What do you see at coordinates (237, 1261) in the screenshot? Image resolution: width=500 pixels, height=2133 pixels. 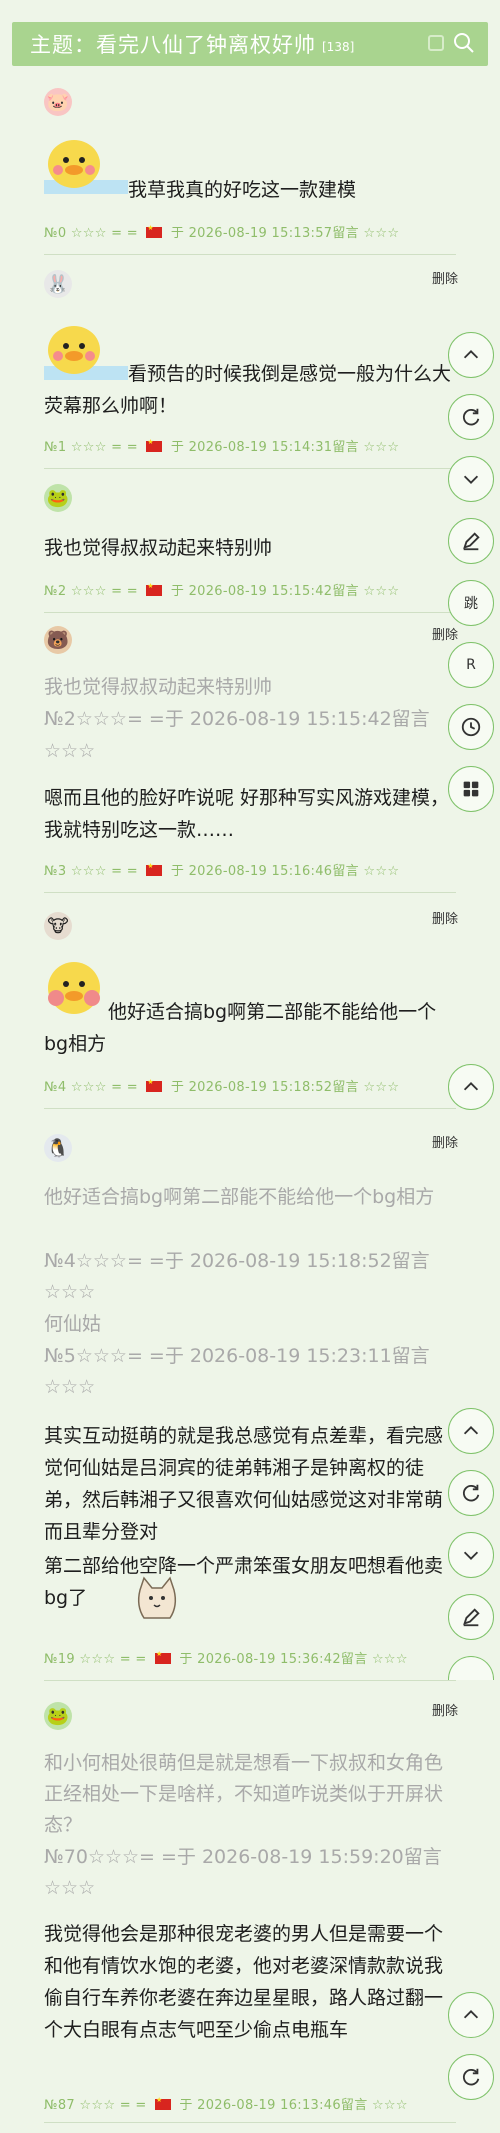 I see `quoted-meta: №4☆☆☆= =于 2026-08-19 15:18:52留言` at bounding box center [237, 1261].